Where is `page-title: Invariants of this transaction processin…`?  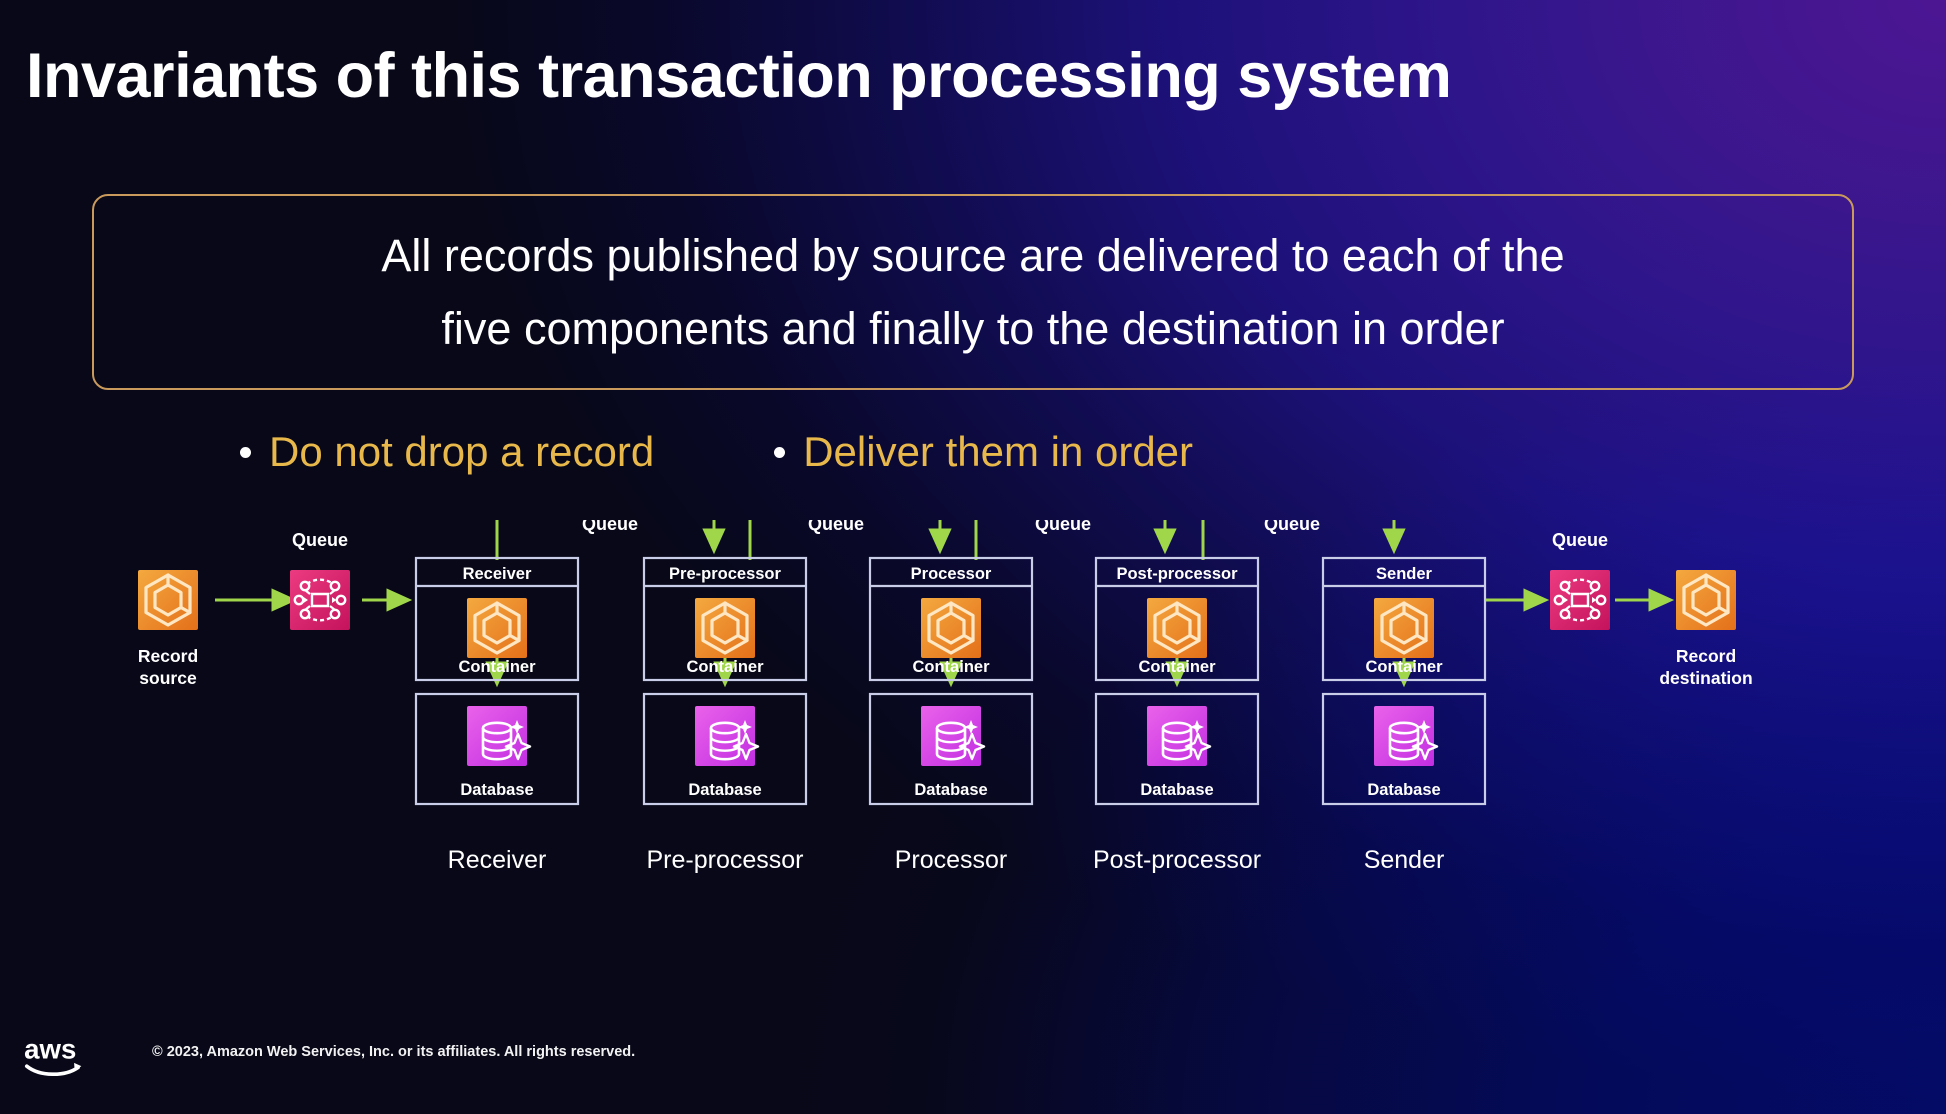 page-title: Invariants of this transaction processin… is located at coordinates (739, 76).